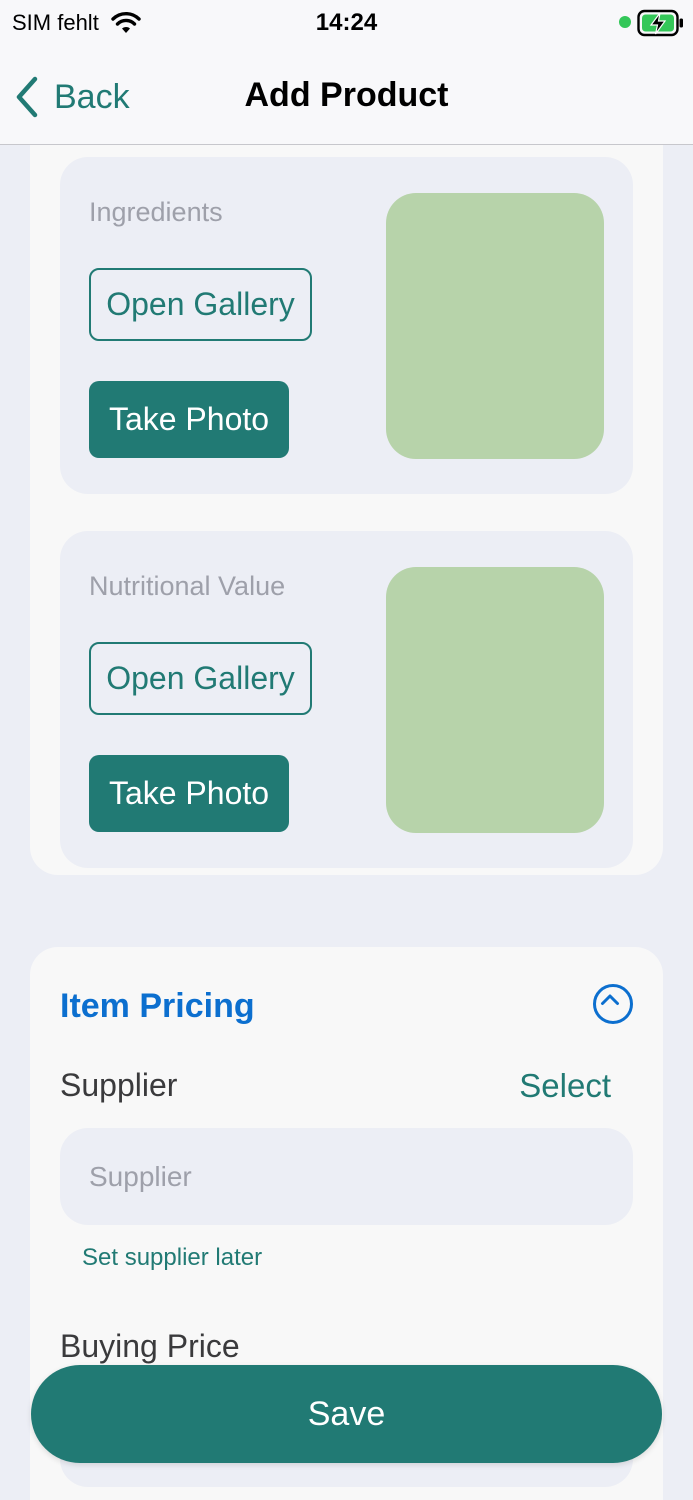 Image resolution: width=693 pixels, height=1500 pixels. Describe the element at coordinates (200, 678) in the screenshot. I see `nutritional-open-gallery-button: Open Gallery` at that location.